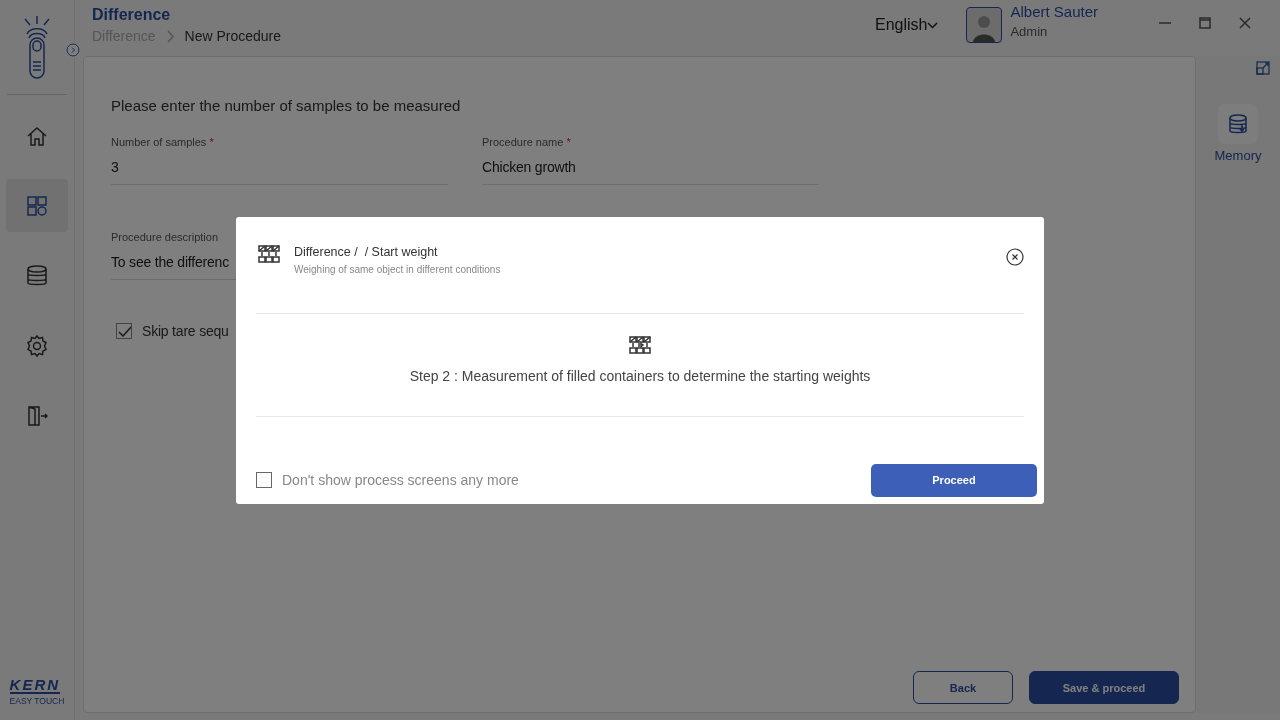  Describe the element at coordinates (37, 415) in the screenshot. I see `exit-door-icon` at that location.